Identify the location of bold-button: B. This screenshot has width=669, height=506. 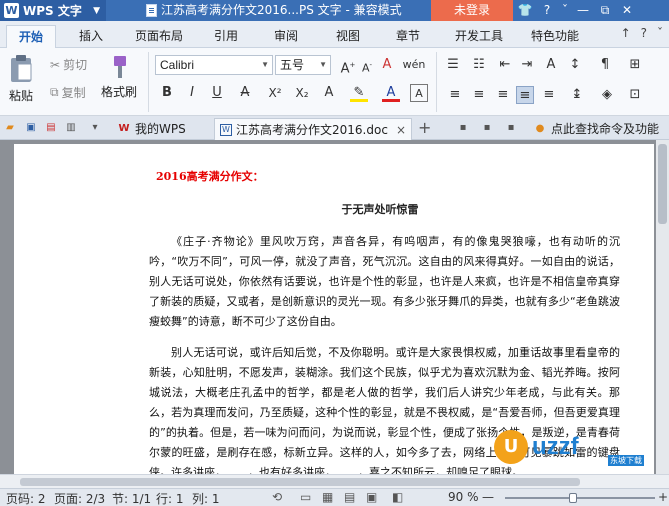
(167, 93).